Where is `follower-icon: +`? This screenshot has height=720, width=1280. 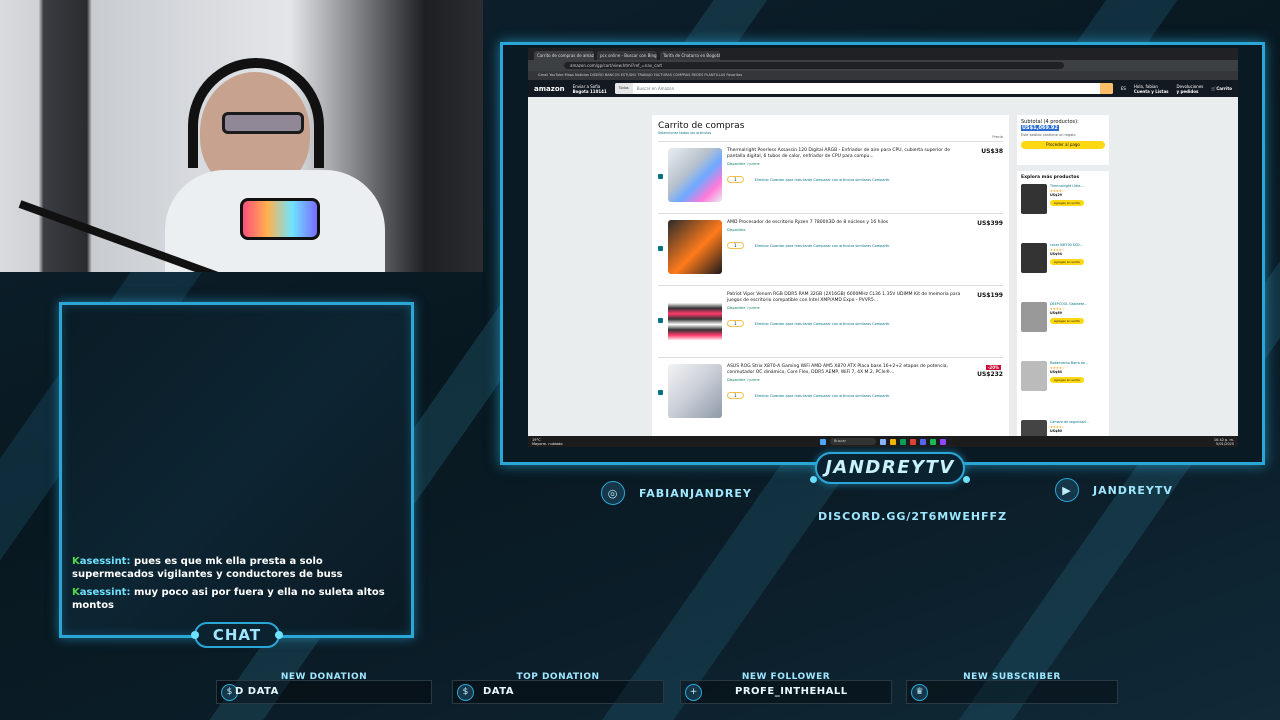
follower-icon: + is located at coordinates (693, 692).